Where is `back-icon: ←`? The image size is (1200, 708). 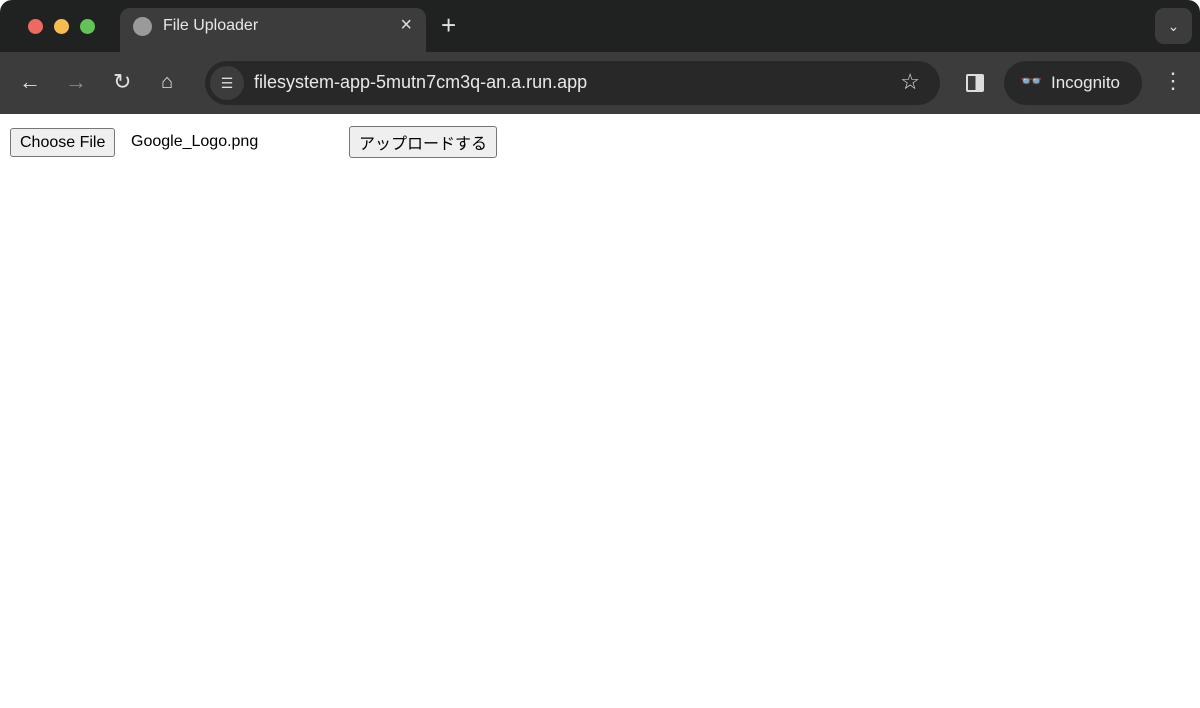 back-icon: ← is located at coordinates (30, 82).